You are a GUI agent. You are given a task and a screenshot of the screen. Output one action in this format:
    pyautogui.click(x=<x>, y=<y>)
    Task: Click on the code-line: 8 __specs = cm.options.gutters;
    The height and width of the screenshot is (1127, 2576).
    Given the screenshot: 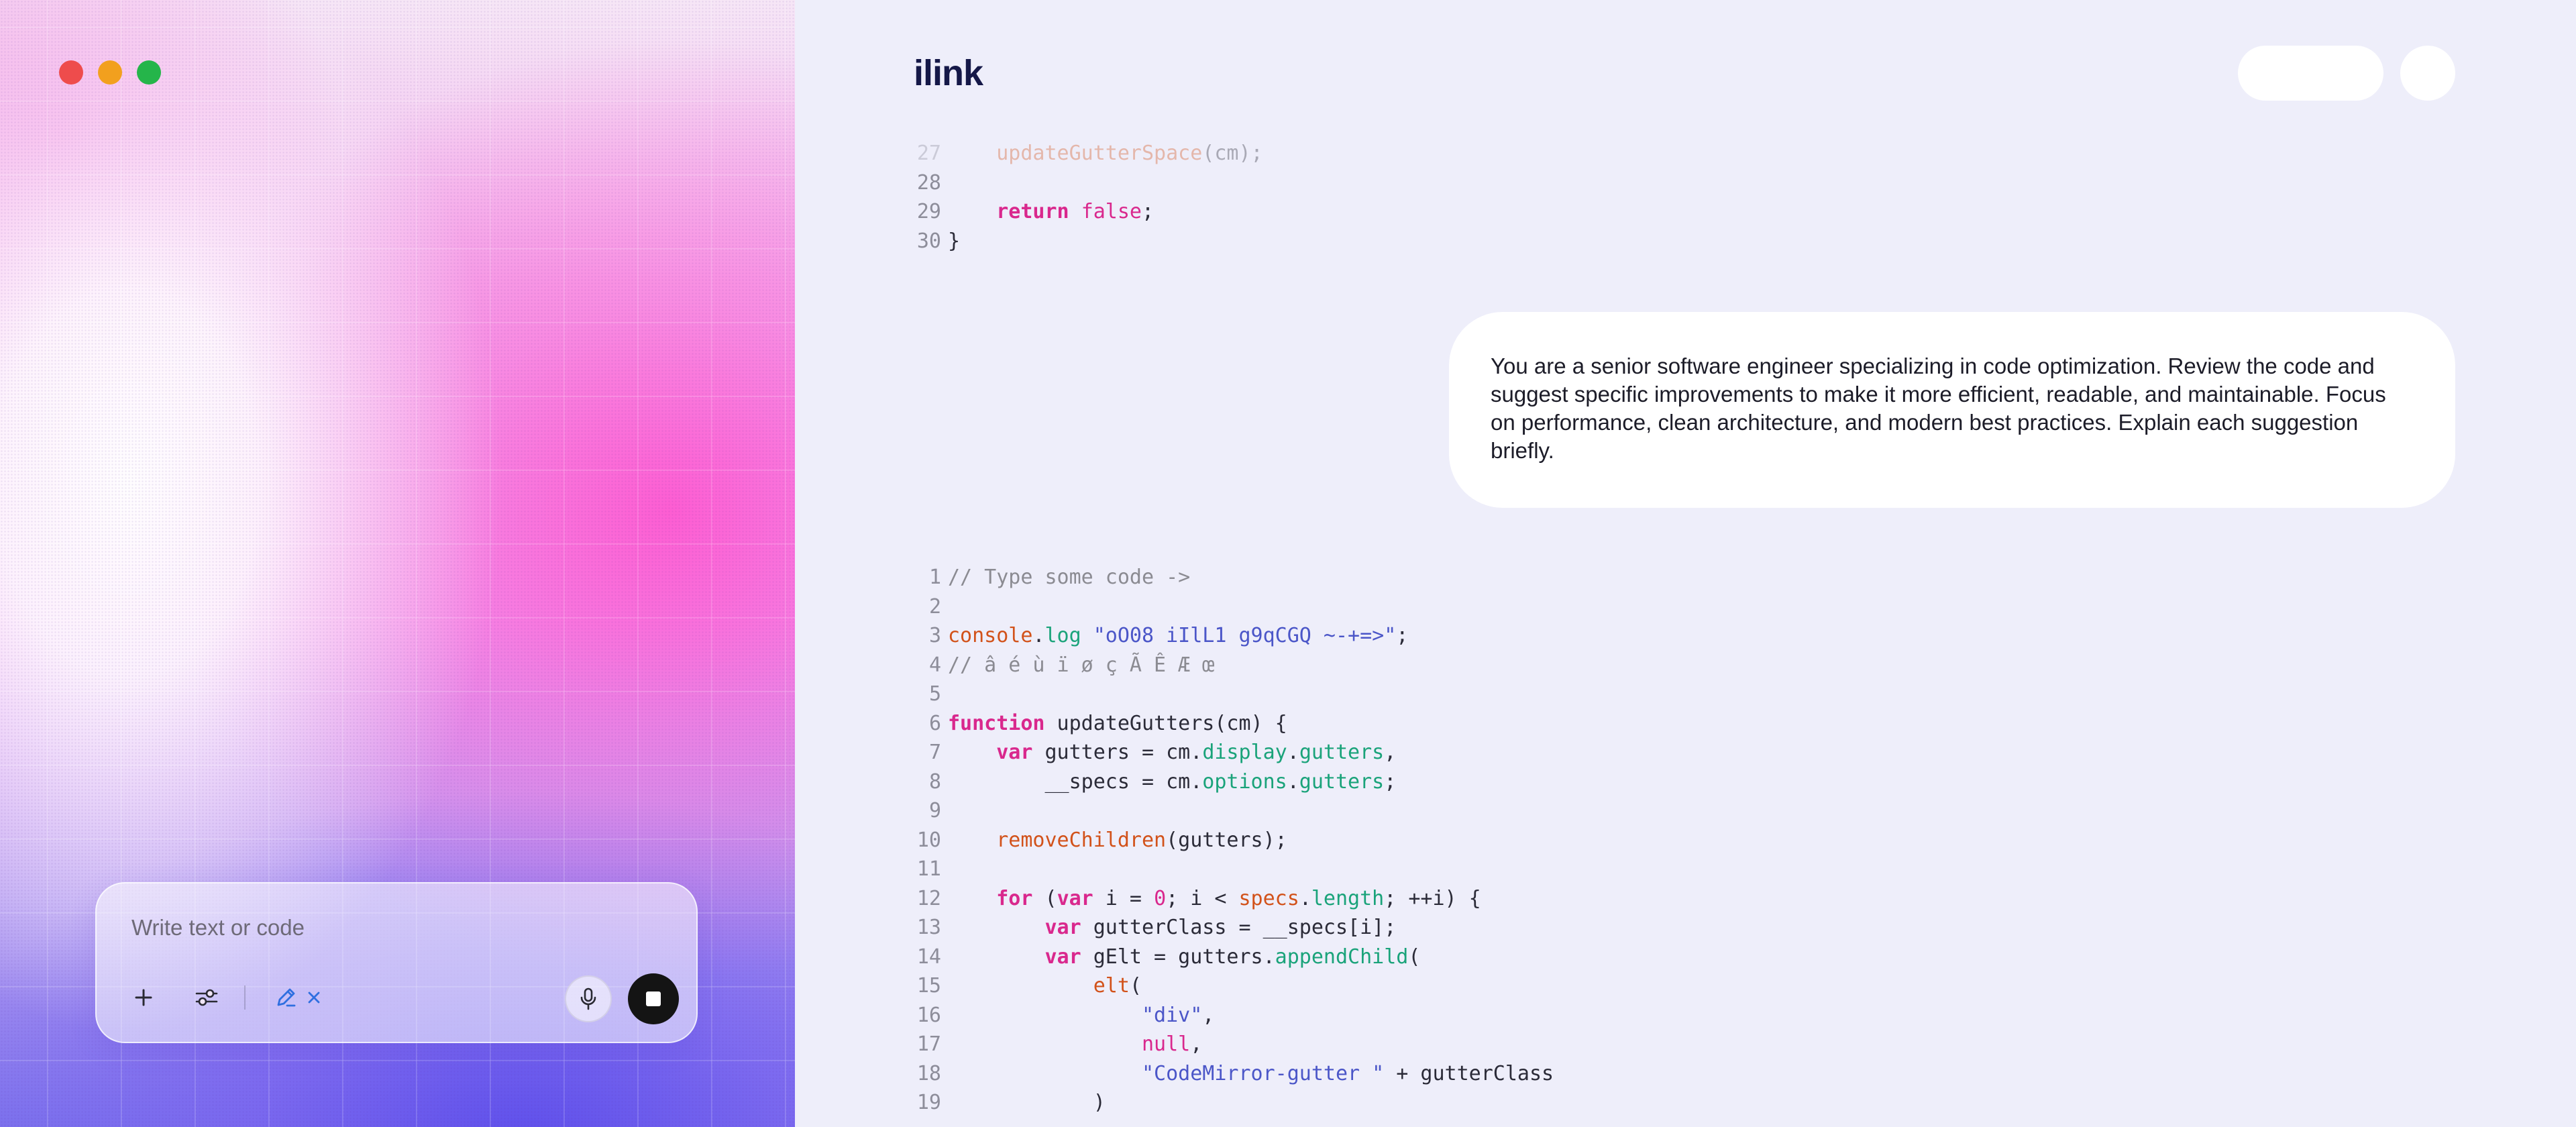 What is the action you would take?
    pyautogui.click(x=1466, y=782)
    